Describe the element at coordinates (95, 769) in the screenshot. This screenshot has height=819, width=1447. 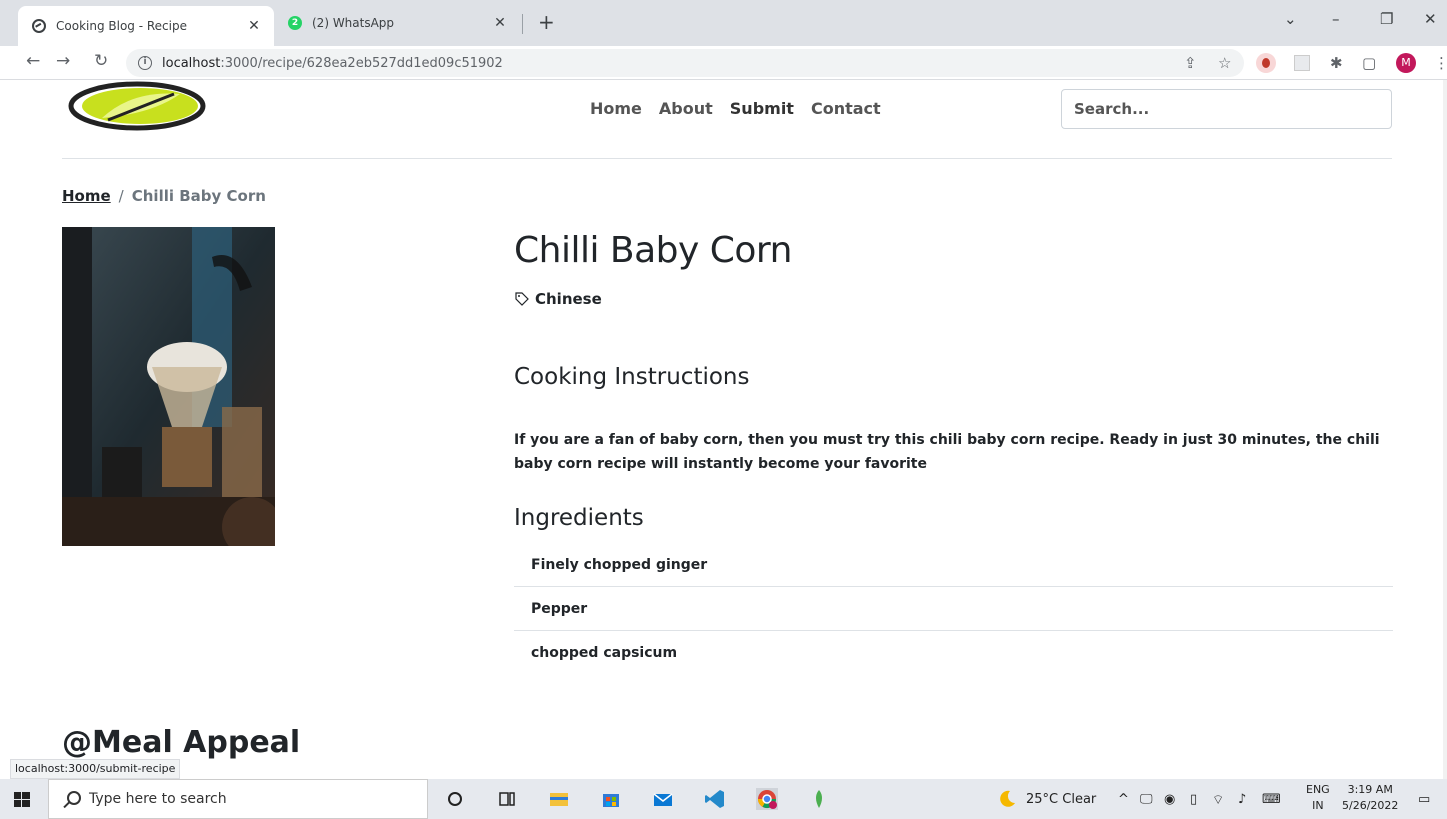
I see `link-status-tooltip: localhost:3000/submit-recipe` at that location.